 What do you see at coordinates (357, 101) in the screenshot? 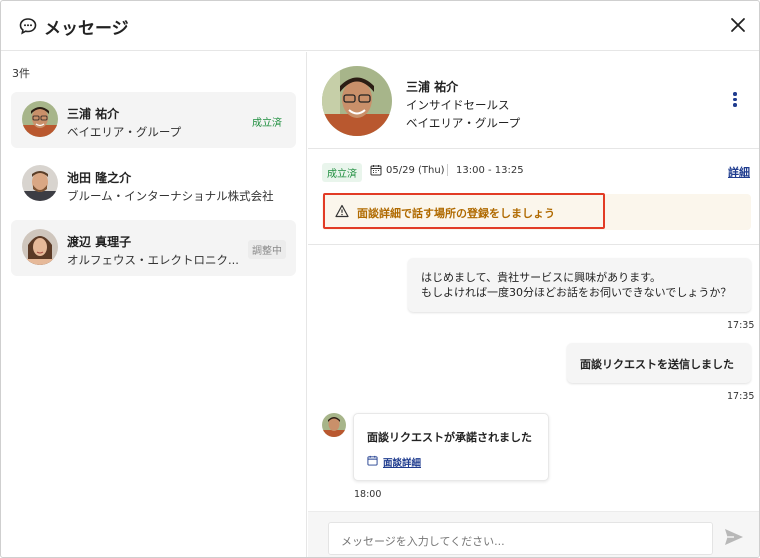
I see `contact-avatar` at bounding box center [357, 101].